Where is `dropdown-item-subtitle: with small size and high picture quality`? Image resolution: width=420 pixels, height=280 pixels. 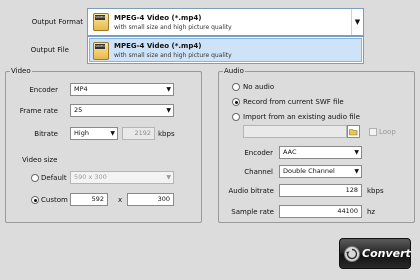
dropdown-item-subtitle: with small size and high picture quality is located at coordinates (173, 55).